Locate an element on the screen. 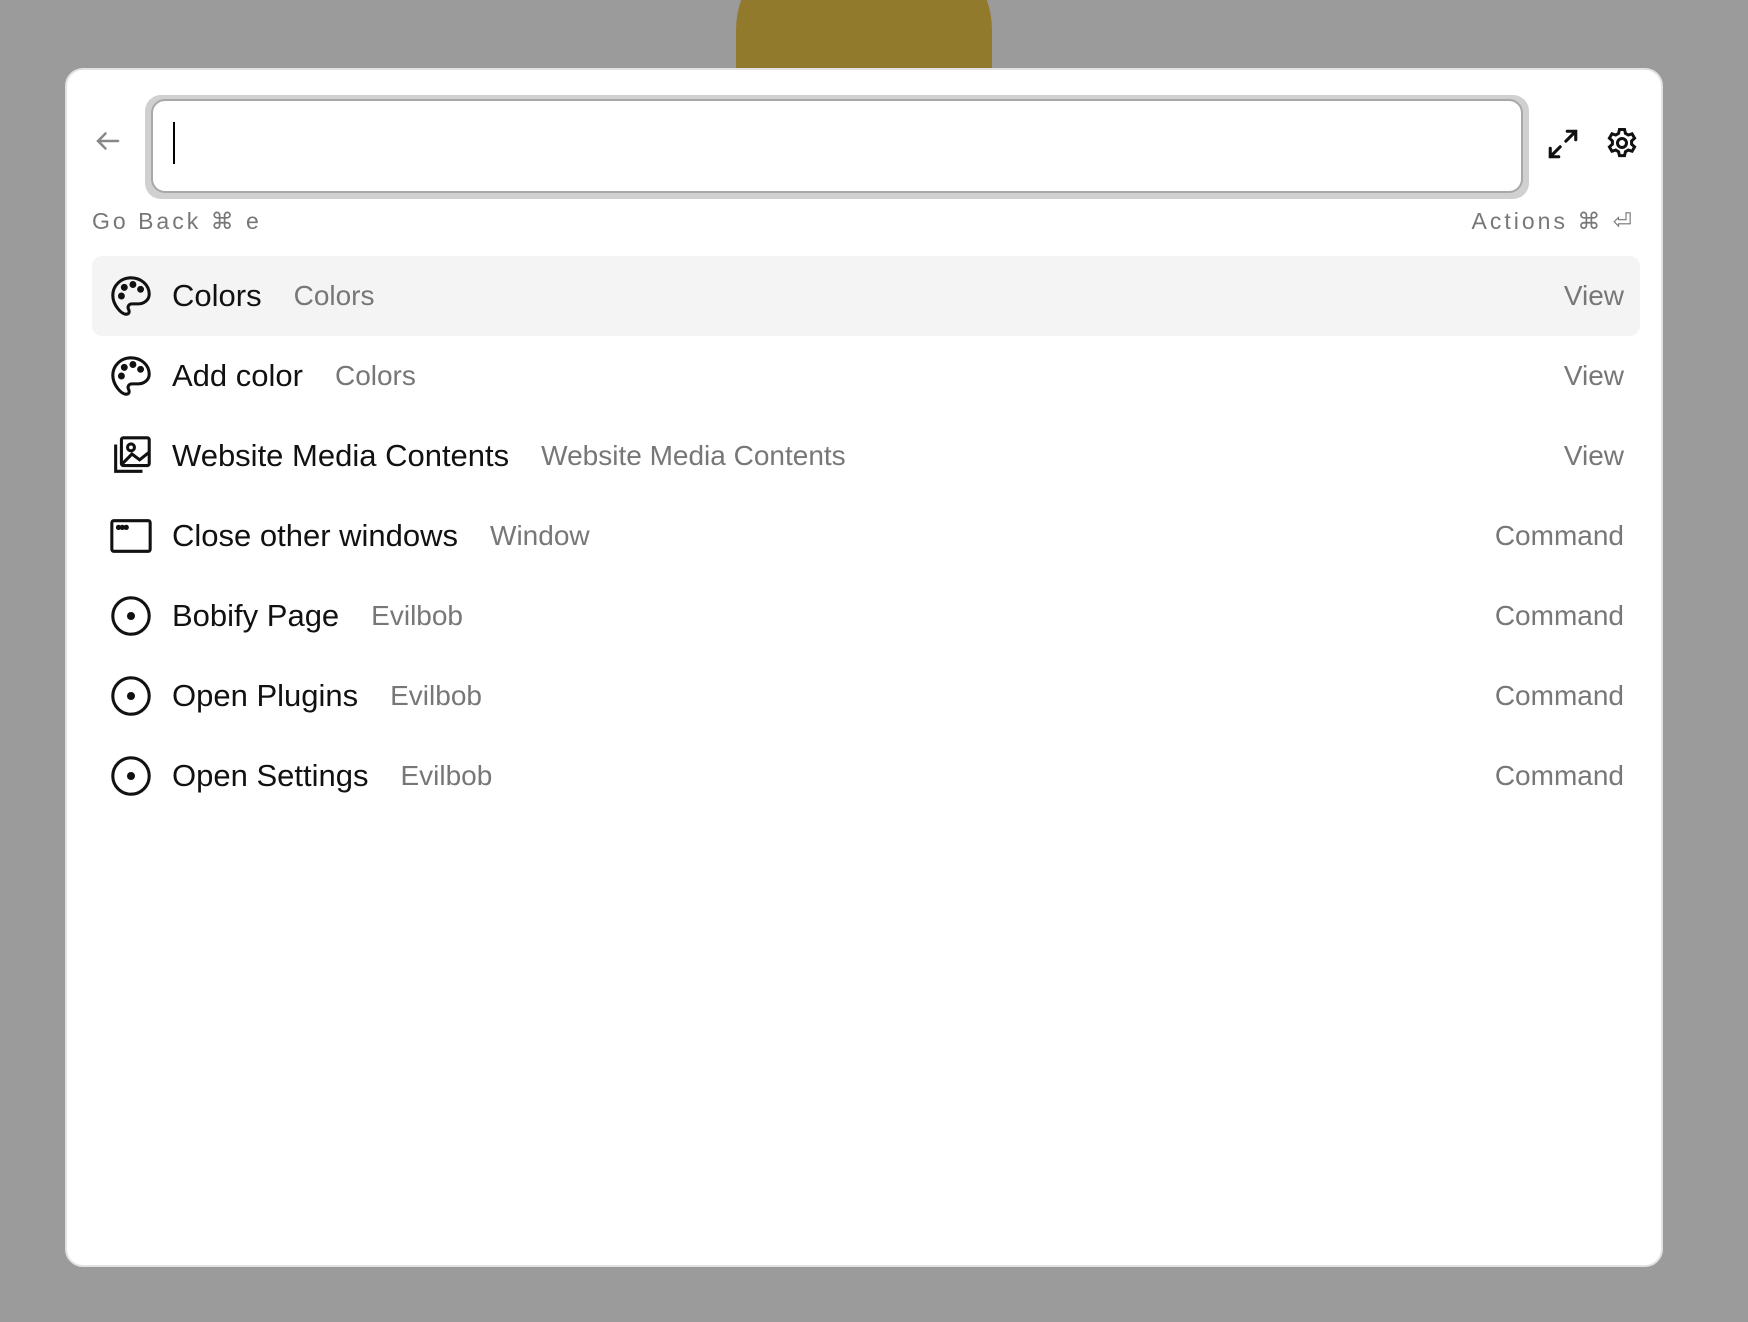 The image size is (1748, 1322). item-title: Bobify Page is located at coordinates (256, 615).